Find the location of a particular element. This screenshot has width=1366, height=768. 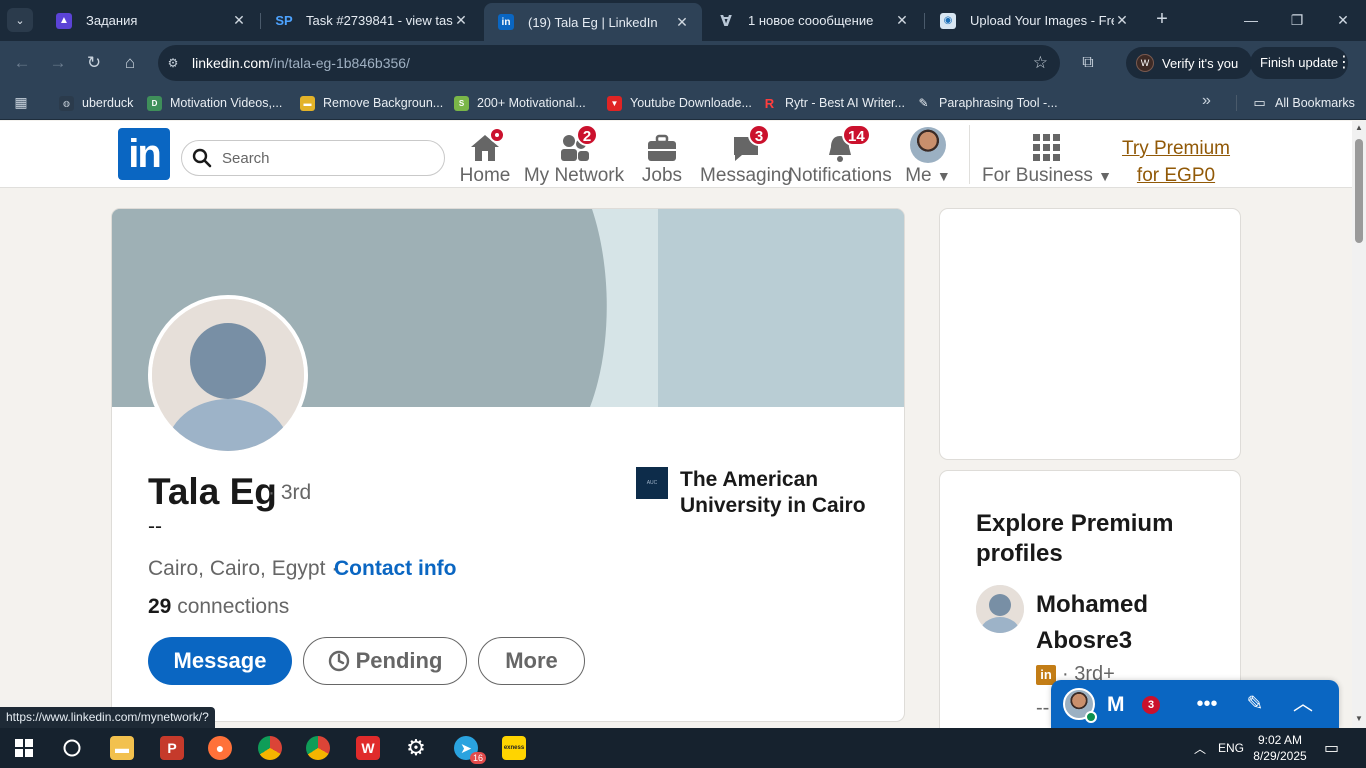

search-input: Search is located at coordinates (313, 158).